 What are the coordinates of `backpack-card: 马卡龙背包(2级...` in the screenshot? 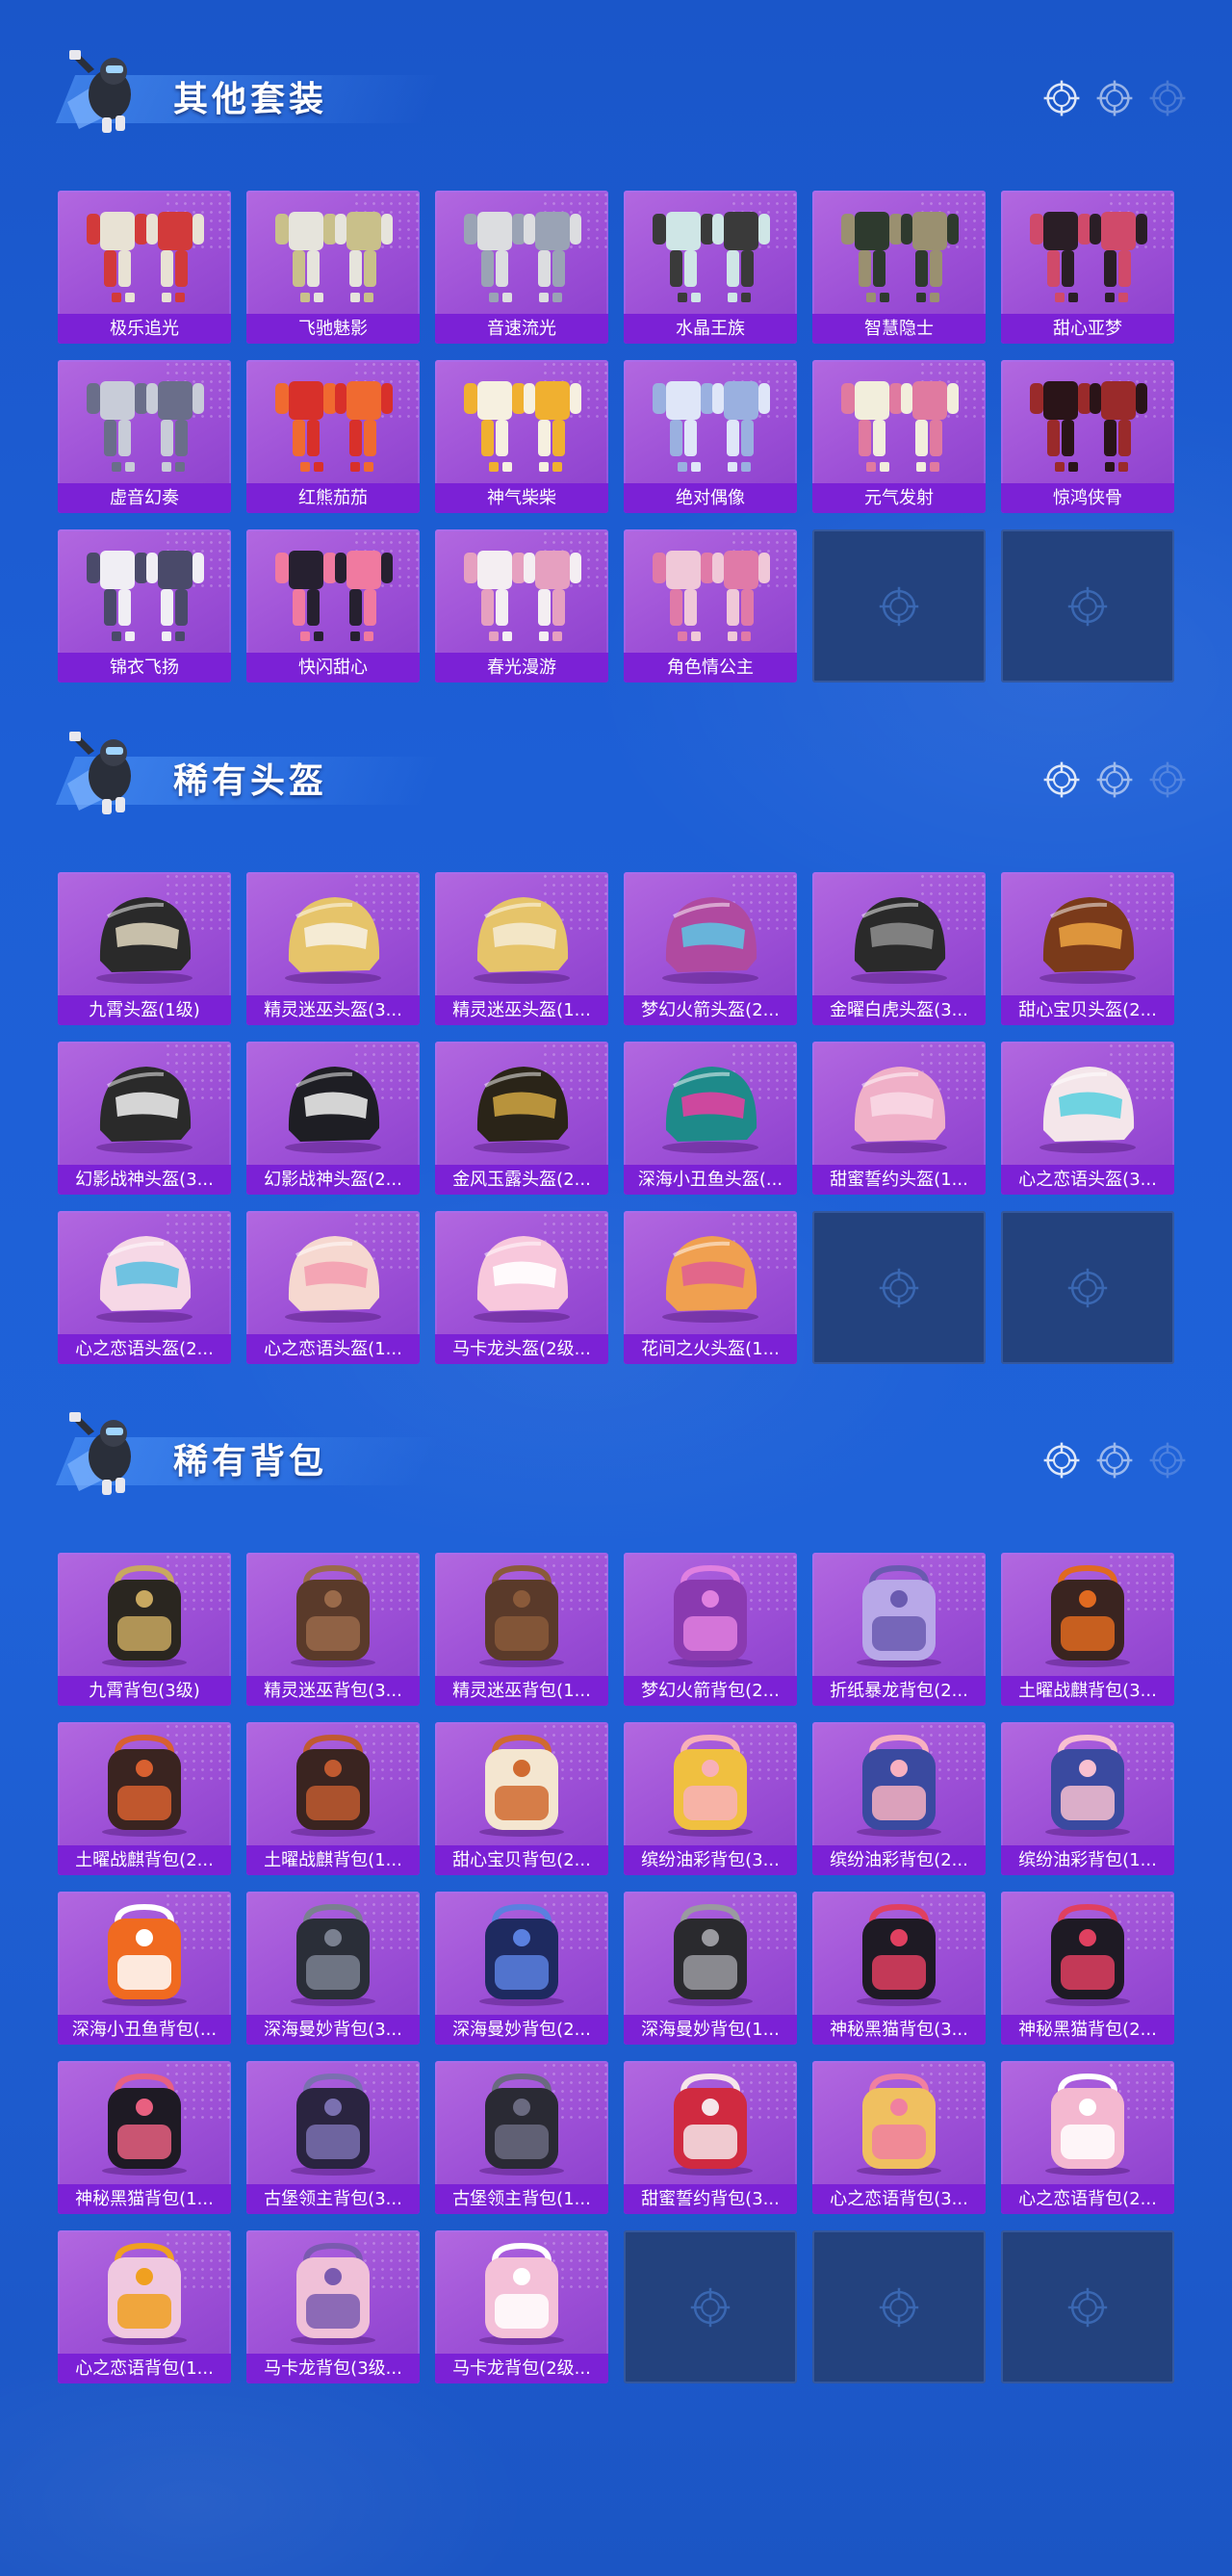 It's located at (521, 2306).